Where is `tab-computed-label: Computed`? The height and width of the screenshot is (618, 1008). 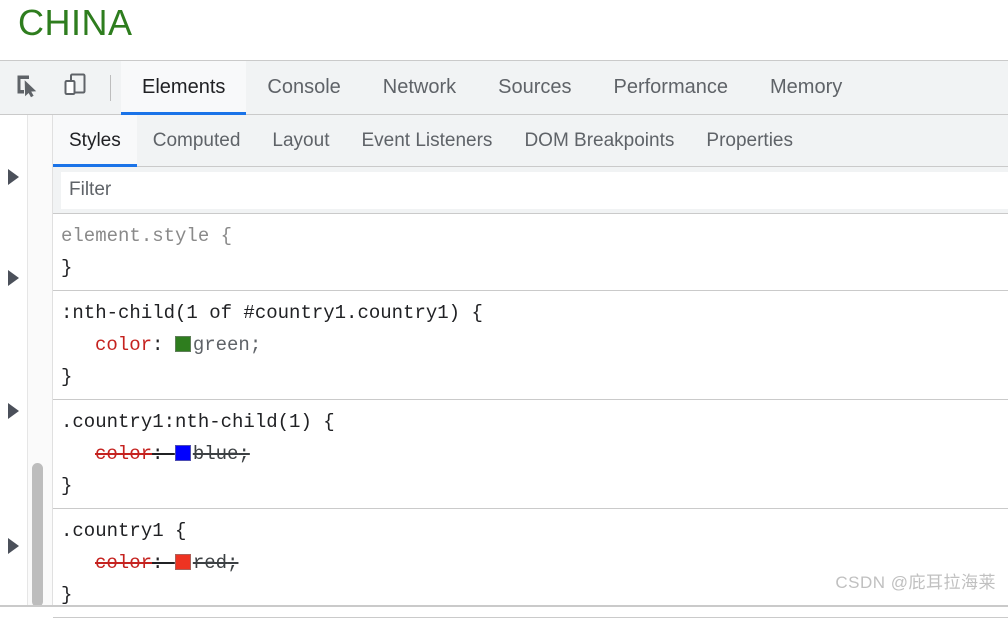 tab-computed-label: Computed is located at coordinates (196, 140).